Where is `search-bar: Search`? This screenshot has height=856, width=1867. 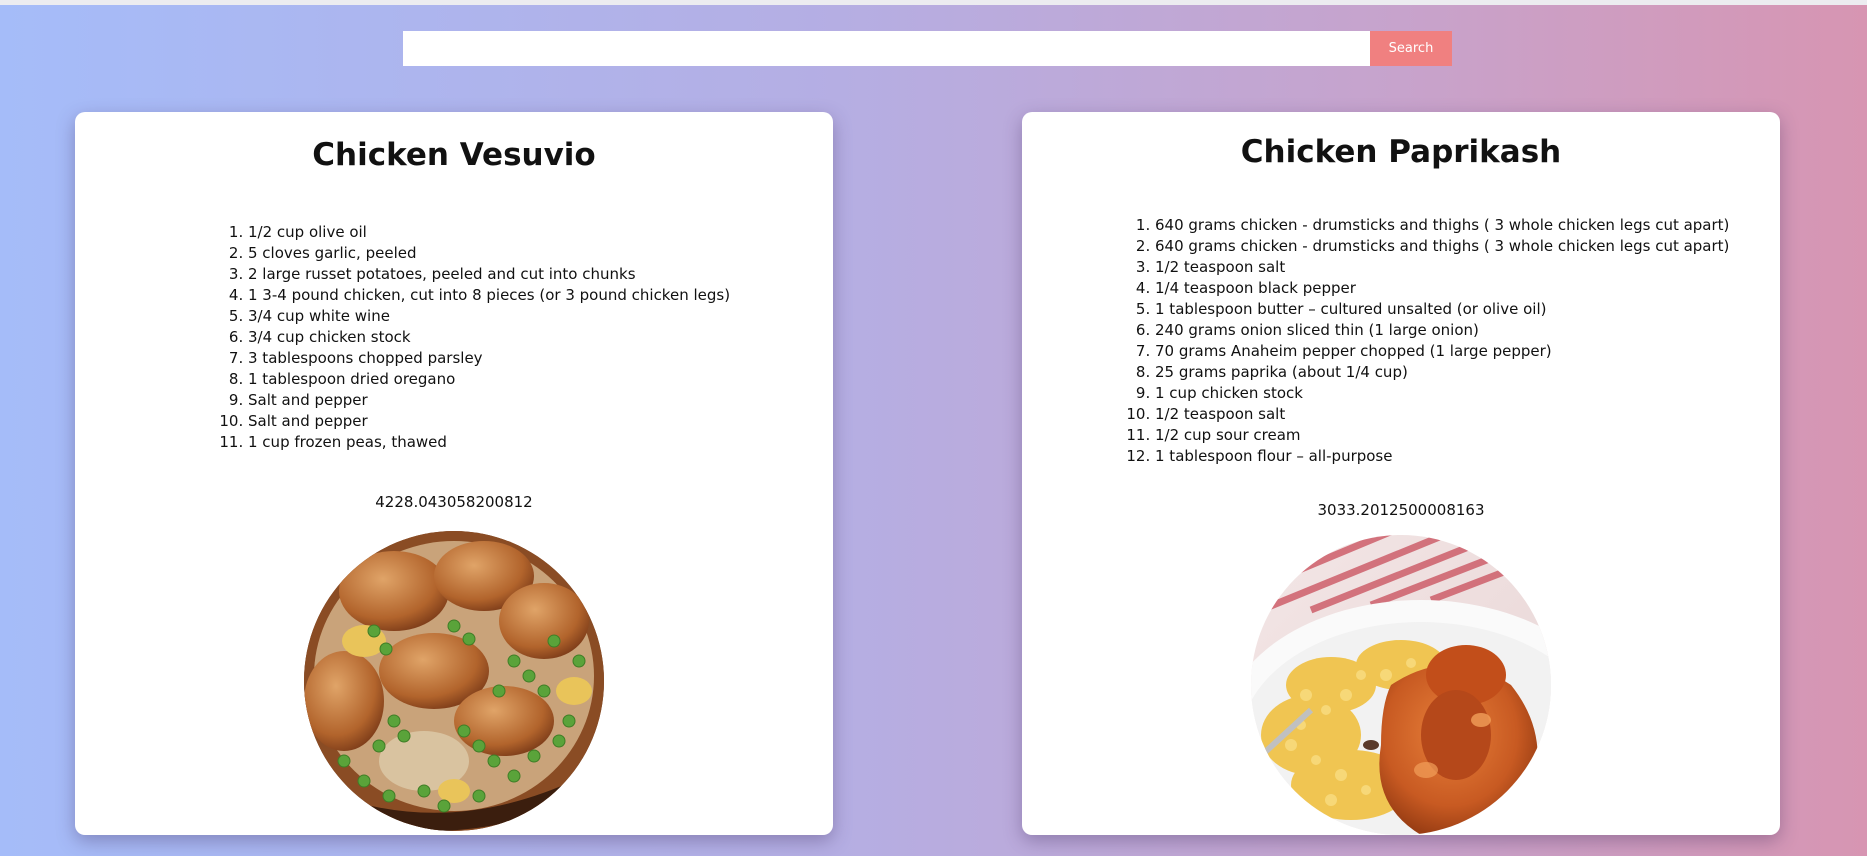
search-bar: Search is located at coordinates (927, 48).